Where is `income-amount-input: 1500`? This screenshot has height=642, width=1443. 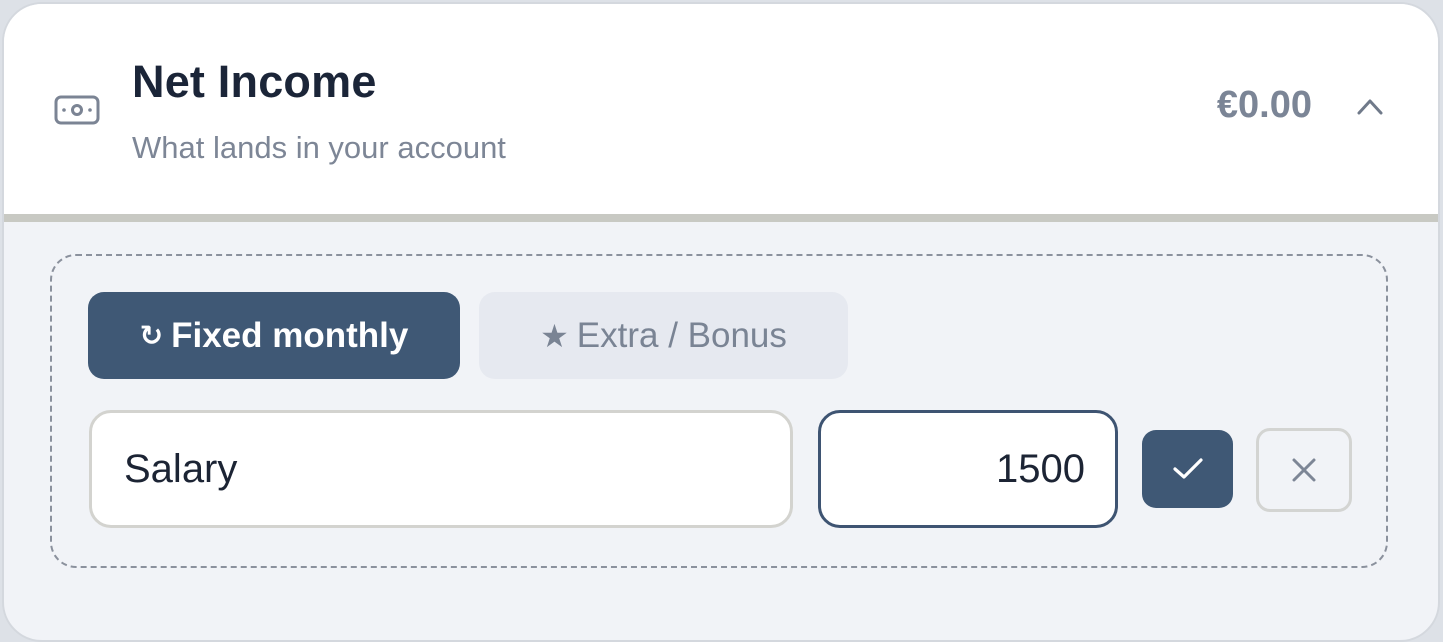
income-amount-input: 1500 is located at coordinates (968, 469).